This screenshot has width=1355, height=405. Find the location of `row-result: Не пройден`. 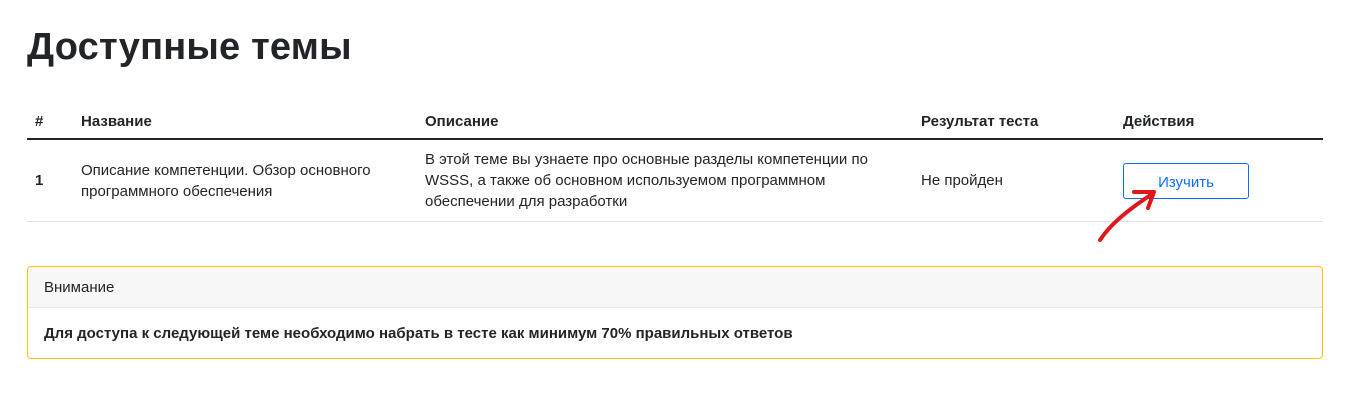

row-result: Не пройден is located at coordinates (1014, 180).